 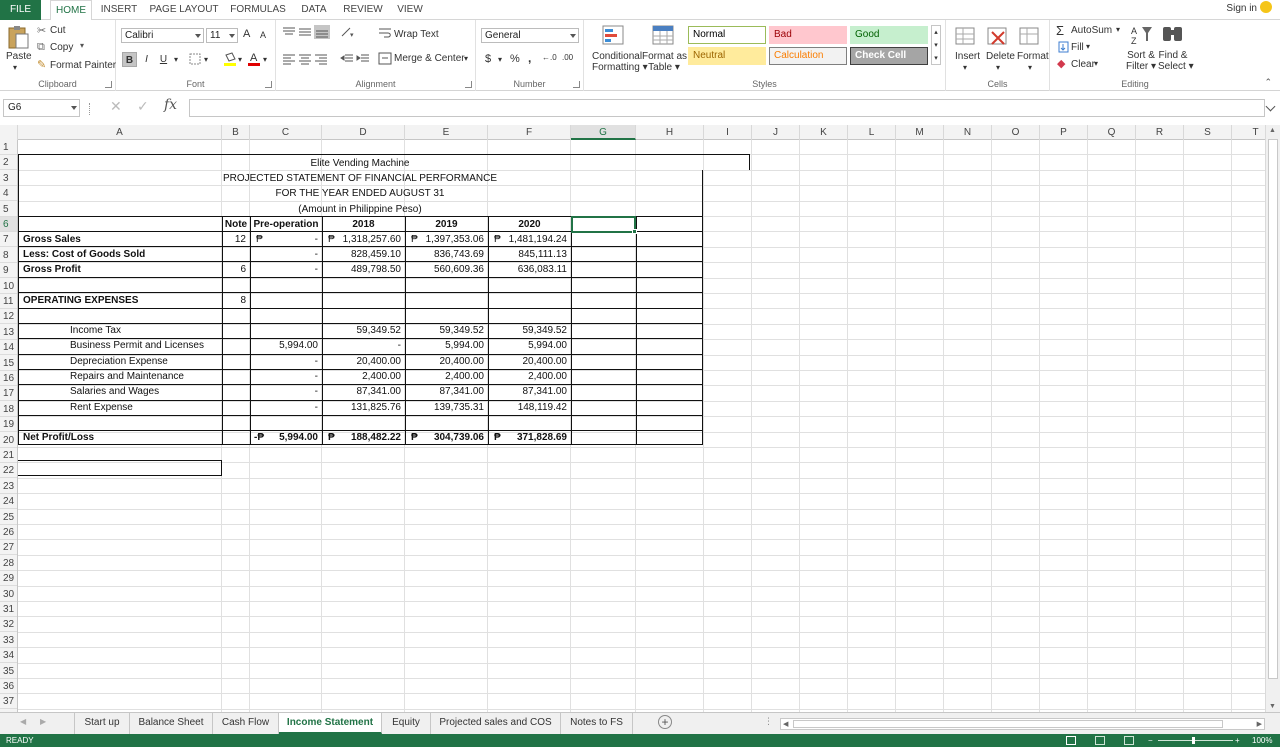 What do you see at coordinates (363, 59) in the screenshot?
I see `increase-indent-icon` at bounding box center [363, 59].